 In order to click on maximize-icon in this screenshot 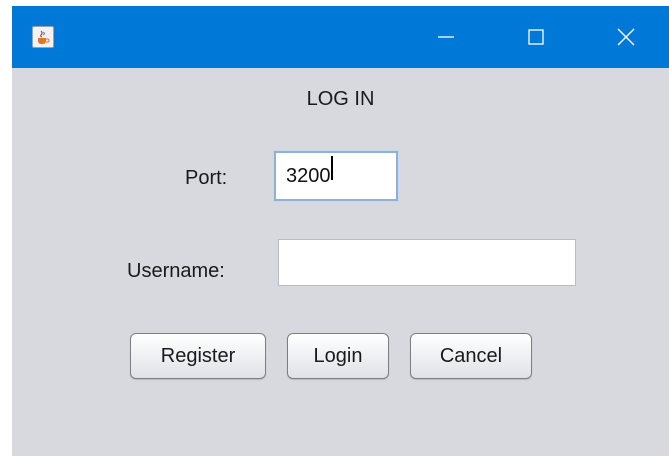, I will do `click(536, 37)`.